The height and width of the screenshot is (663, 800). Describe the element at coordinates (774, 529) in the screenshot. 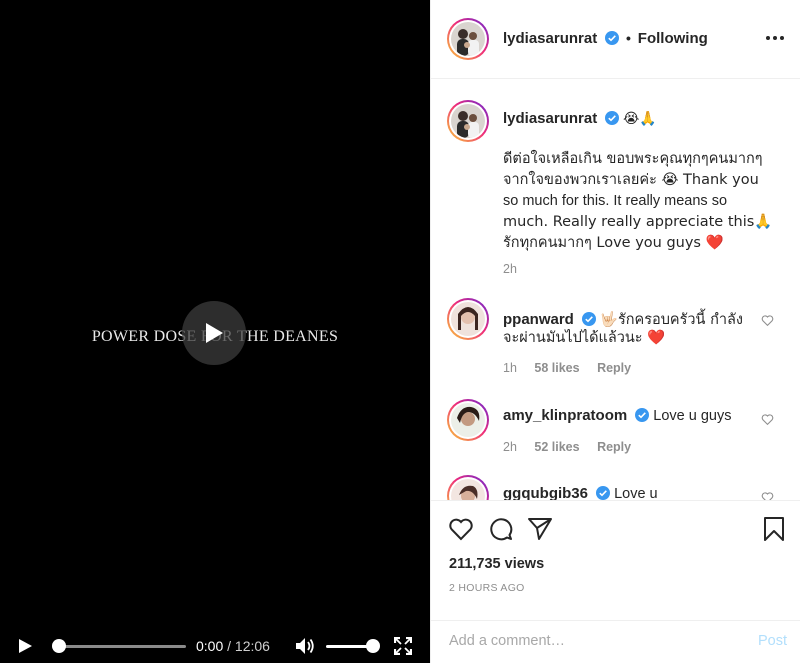

I see `save-bookmark-icon` at that location.